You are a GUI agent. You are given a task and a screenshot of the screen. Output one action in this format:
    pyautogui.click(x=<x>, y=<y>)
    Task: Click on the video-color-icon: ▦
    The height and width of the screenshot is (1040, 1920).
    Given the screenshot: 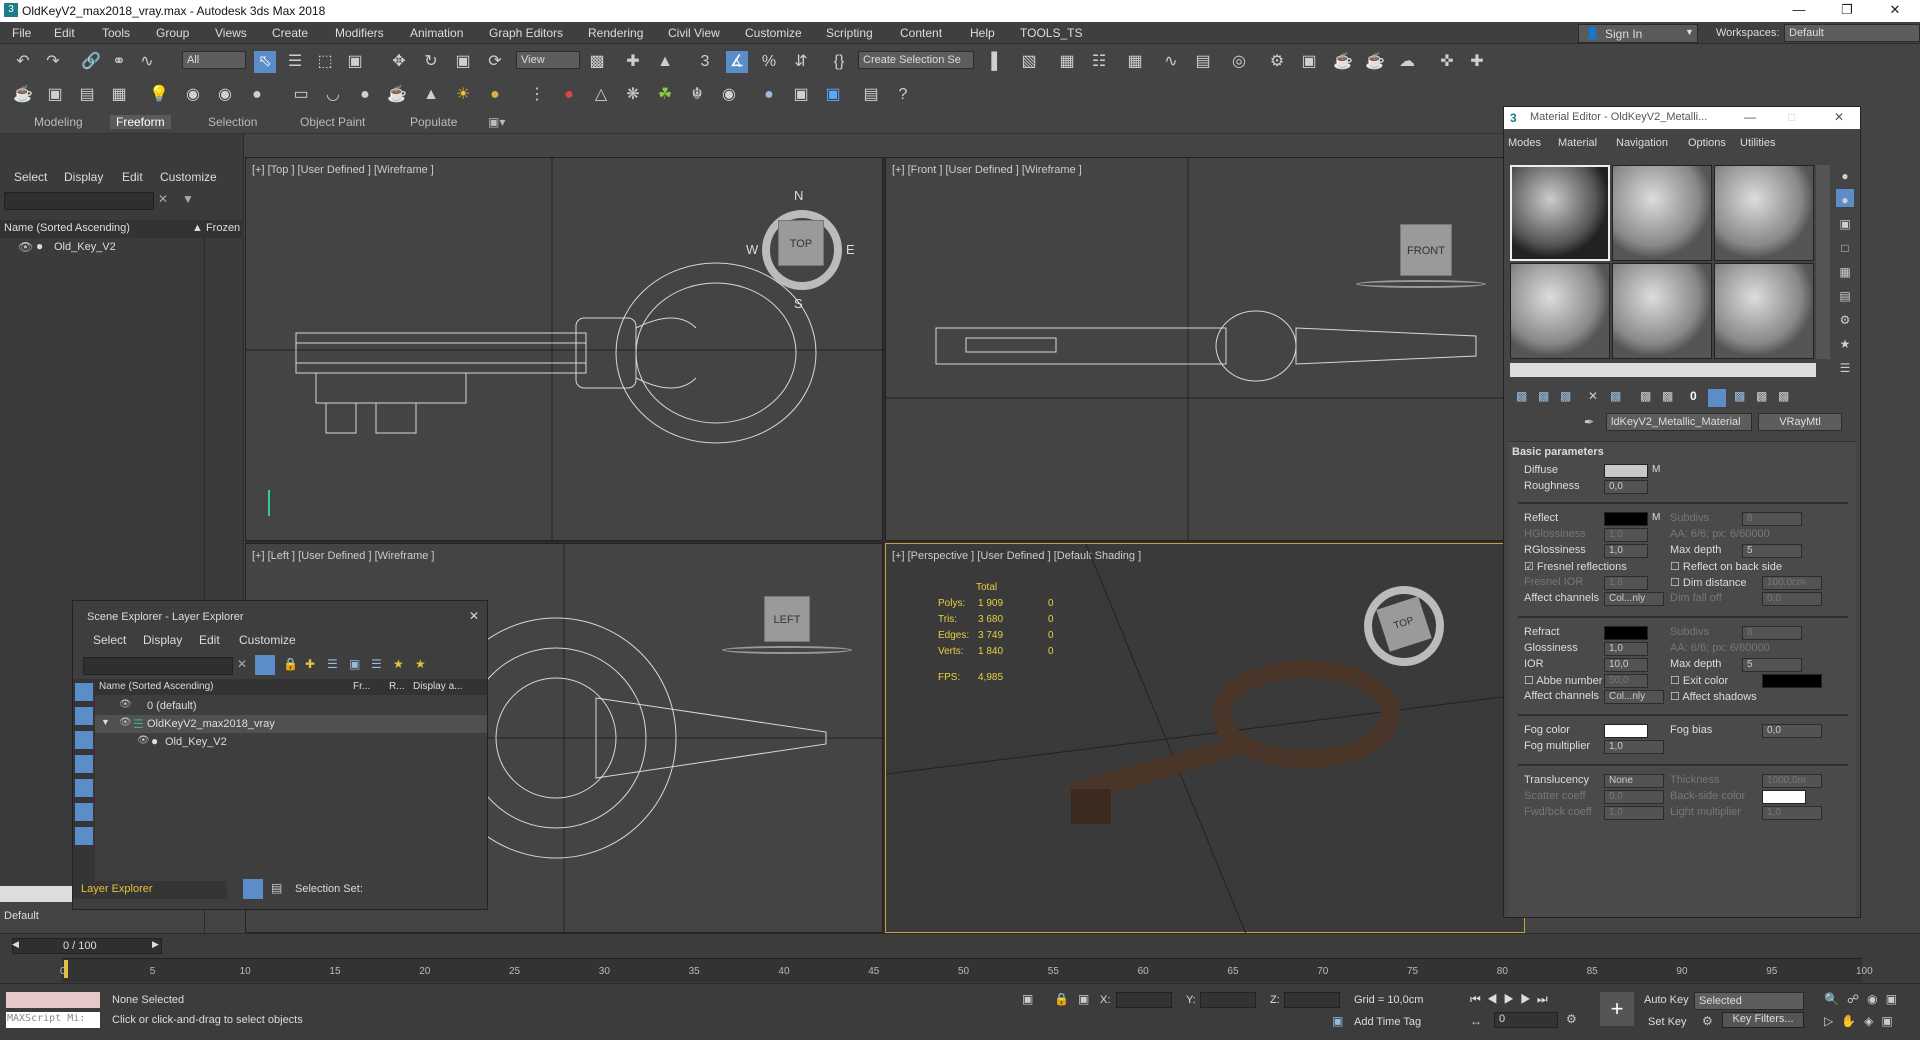 What is the action you would take?
    pyautogui.click(x=1845, y=270)
    